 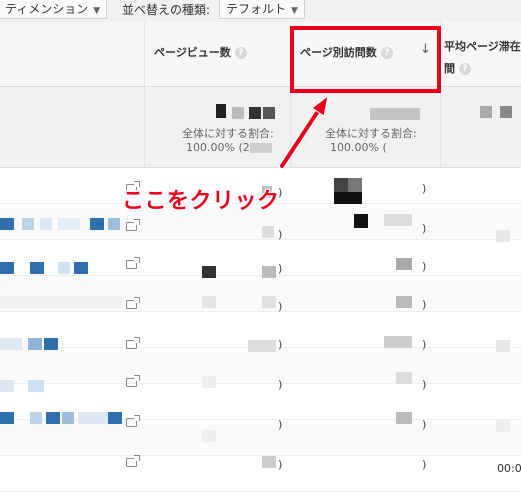 I want to click on column-header-pageviews: ページビュー数?, so click(x=200, y=52).